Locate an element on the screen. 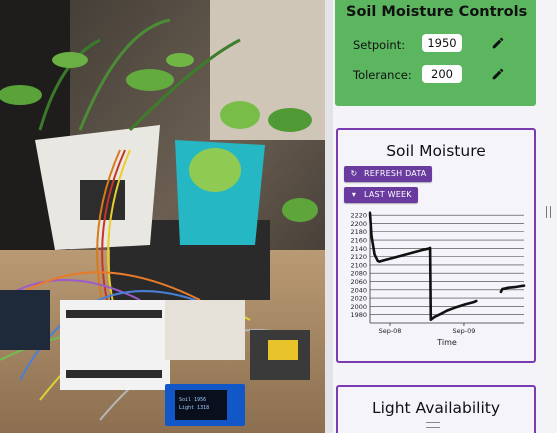 The width and height of the screenshot is (557, 433). controls-title: Soil Moisture Controls is located at coordinates (437, 12).